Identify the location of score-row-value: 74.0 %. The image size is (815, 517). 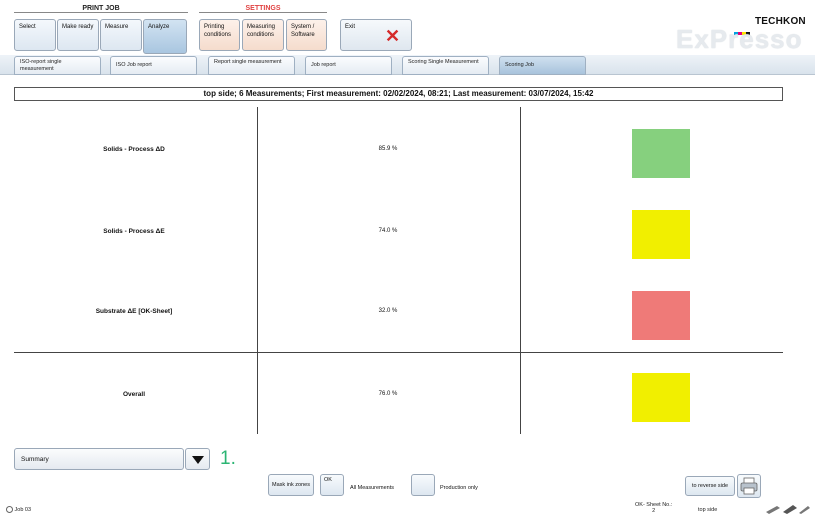
(388, 231).